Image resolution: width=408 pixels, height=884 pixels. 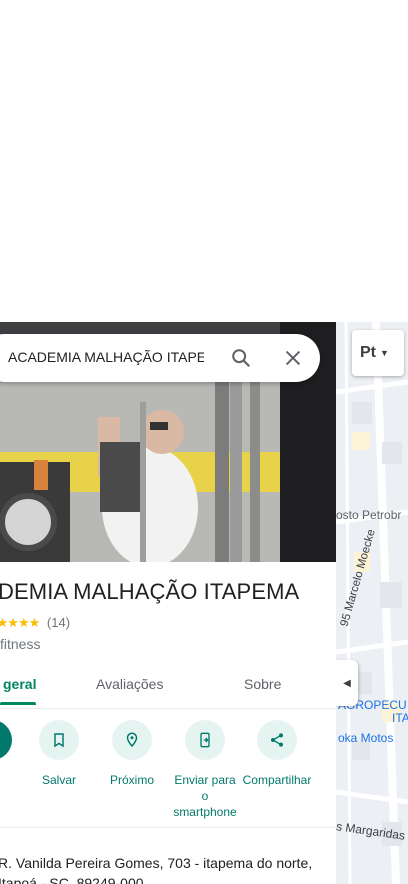 I want to click on rating-stars: ★★★★★, so click(x=20, y=622).